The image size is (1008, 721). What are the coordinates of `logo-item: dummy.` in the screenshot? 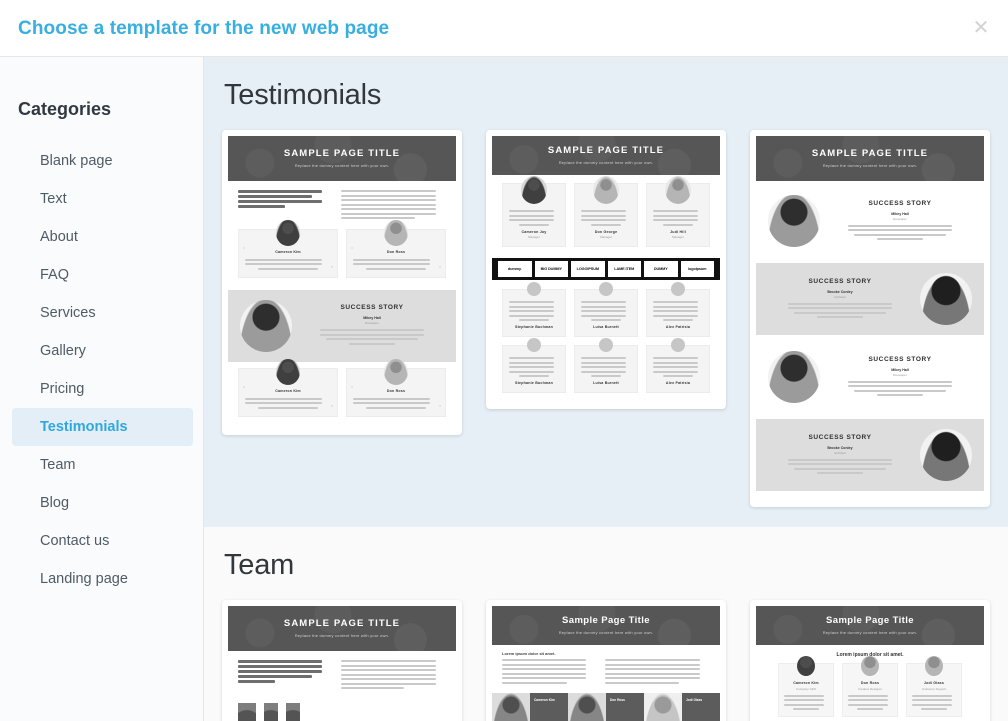 It's located at (515, 269).